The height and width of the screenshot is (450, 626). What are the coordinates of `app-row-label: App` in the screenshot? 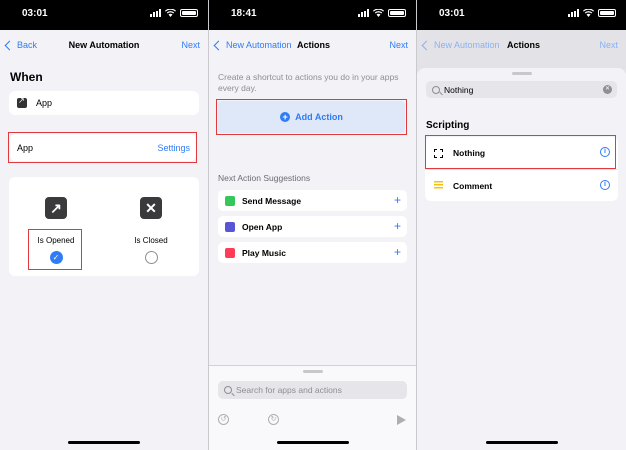 It's located at (44, 103).